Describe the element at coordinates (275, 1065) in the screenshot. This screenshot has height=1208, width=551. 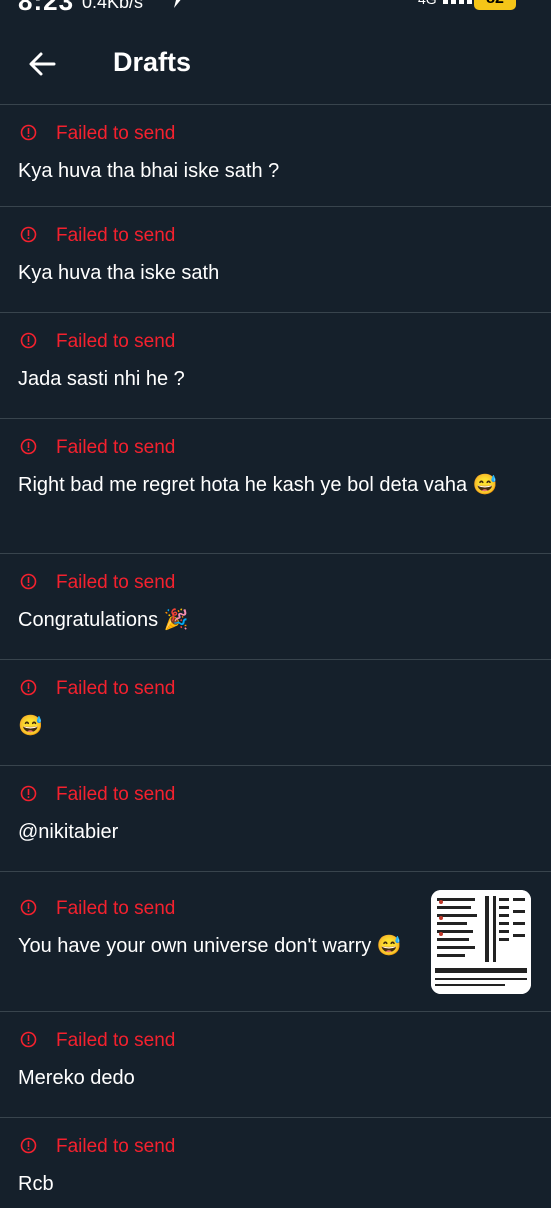
I see `draft-item: Failed to send Mereko dedo` at that location.